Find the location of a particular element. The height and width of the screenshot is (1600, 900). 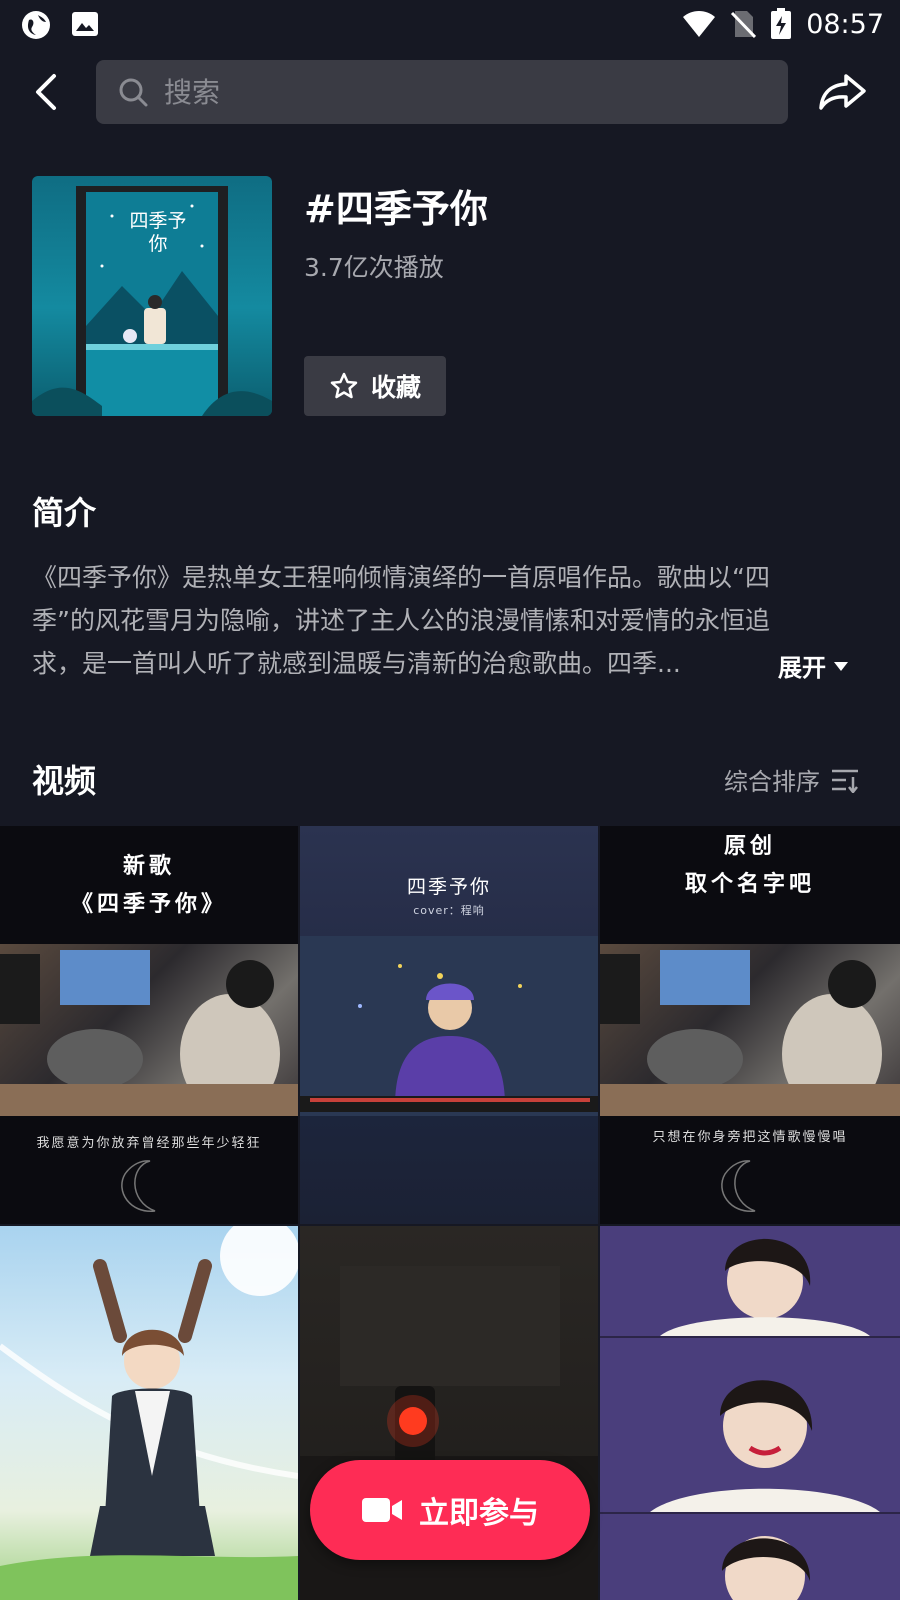

status-bar: 08:57 is located at coordinates (450, 25).